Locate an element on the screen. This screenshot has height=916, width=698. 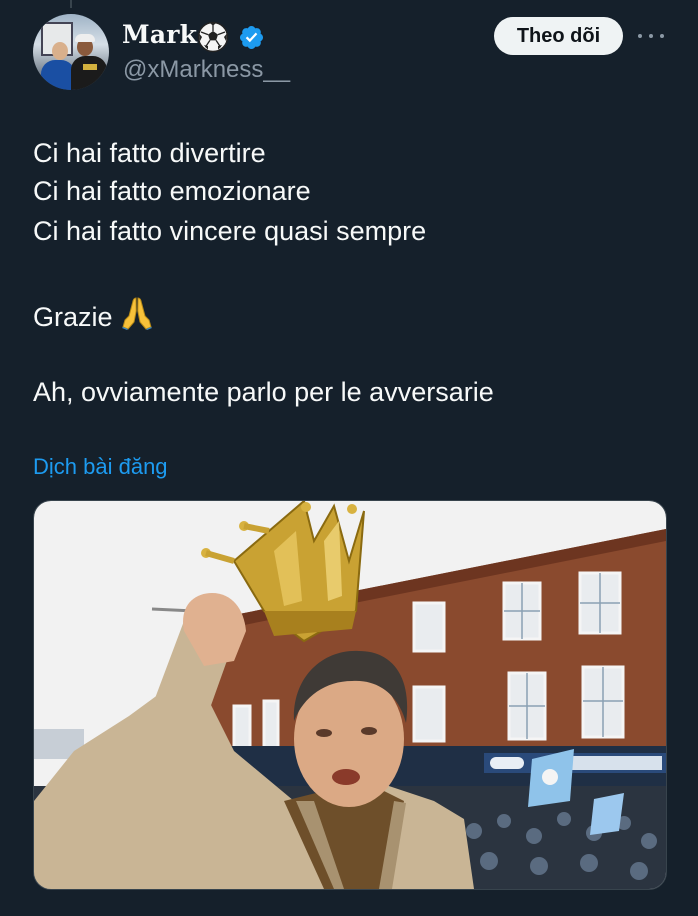
tweet-line-grazie: Grazie is located at coordinates (343, 314).